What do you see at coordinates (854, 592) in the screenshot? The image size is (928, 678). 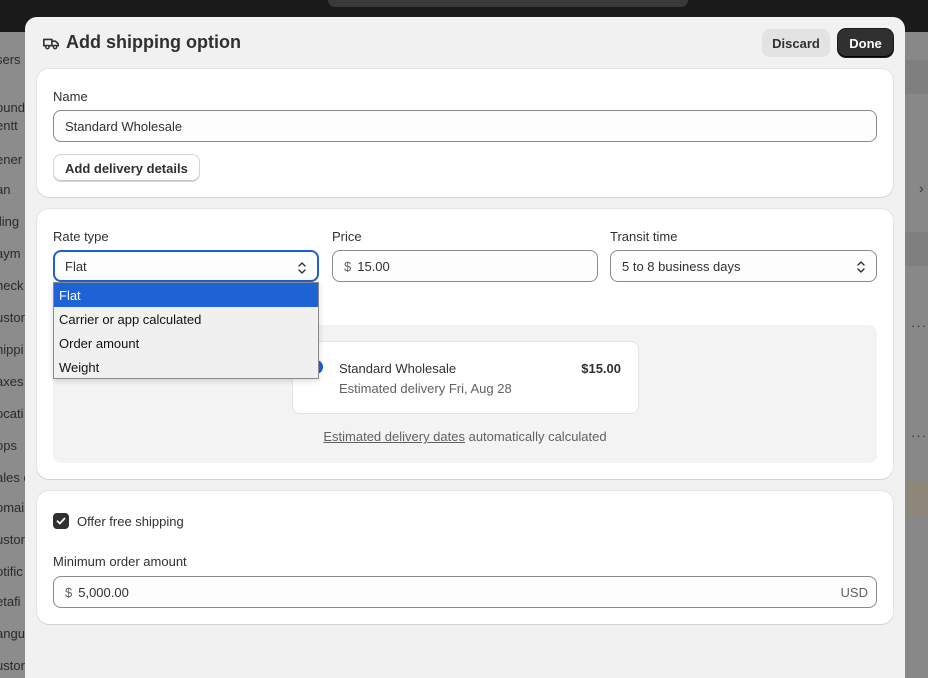 I see `min-order-currency-suffix: USD` at bounding box center [854, 592].